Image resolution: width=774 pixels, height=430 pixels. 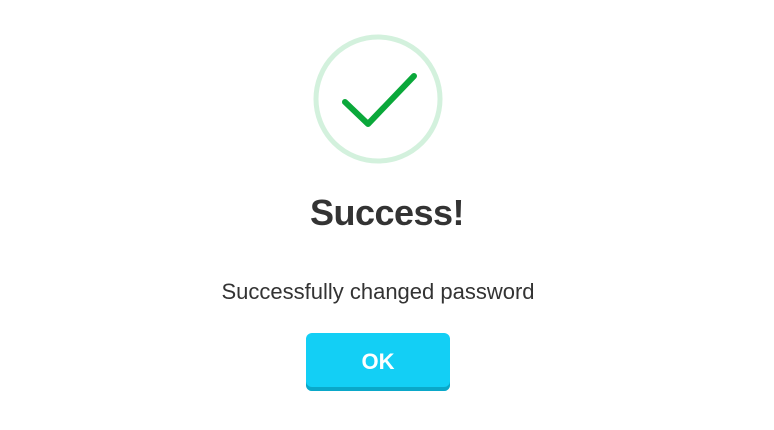 What do you see at coordinates (378, 362) in the screenshot?
I see `ok-button: OK` at bounding box center [378, 362].